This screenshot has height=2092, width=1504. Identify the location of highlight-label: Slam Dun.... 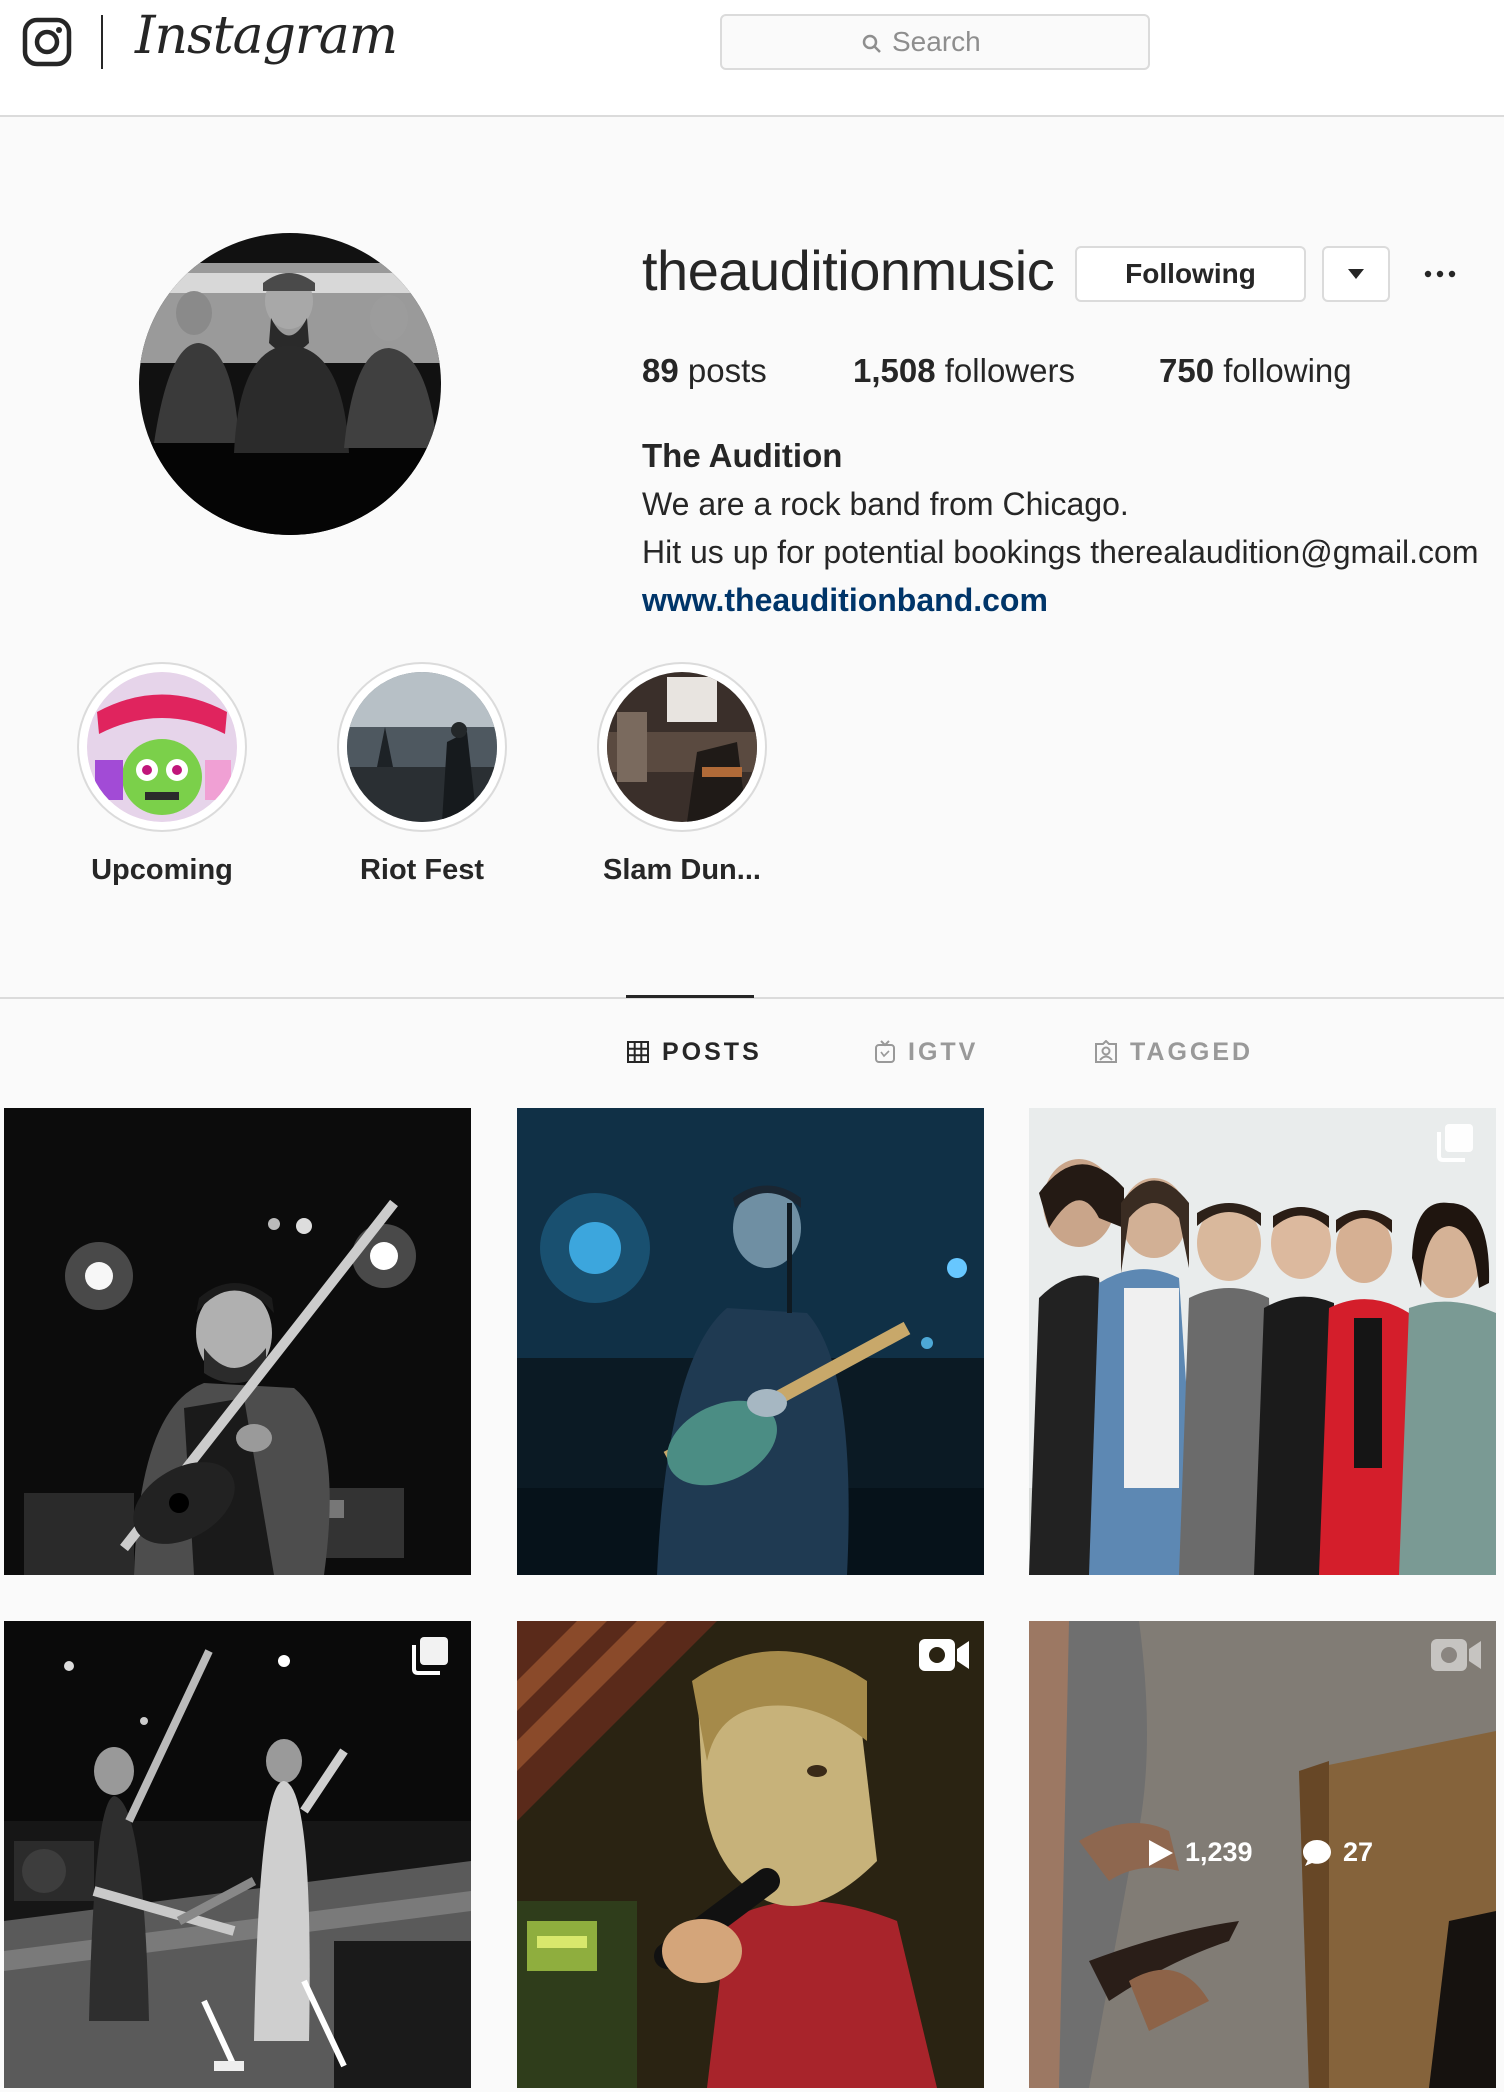
(682, 870).